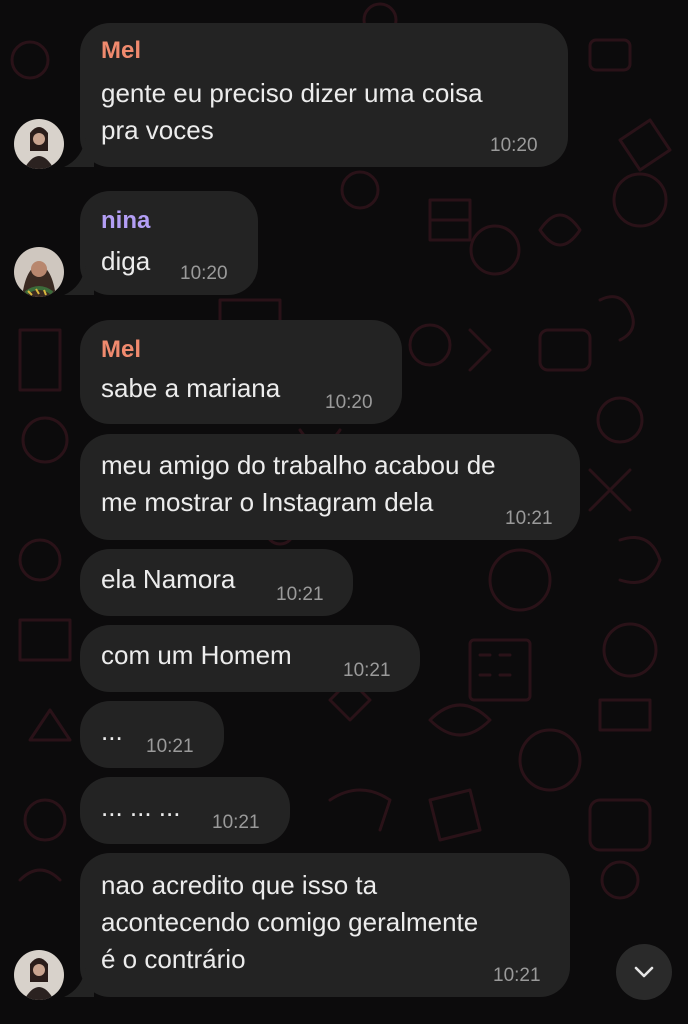 The width and height of the screenshot is (688, 1024). What do you see at coordinates (126, 261) in the screenshot?
I see `message-text: diga` at bounding box center [126, 261].